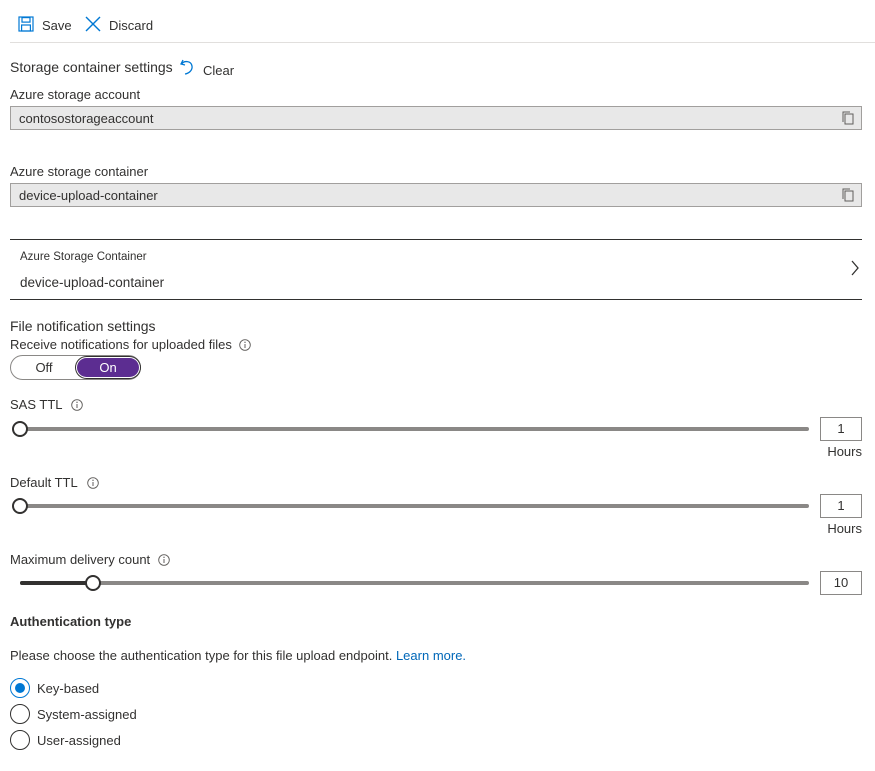 This screenshot has height=771, width=875. I want to click on storage-container-label: Azure storage container, so click(79, 171).